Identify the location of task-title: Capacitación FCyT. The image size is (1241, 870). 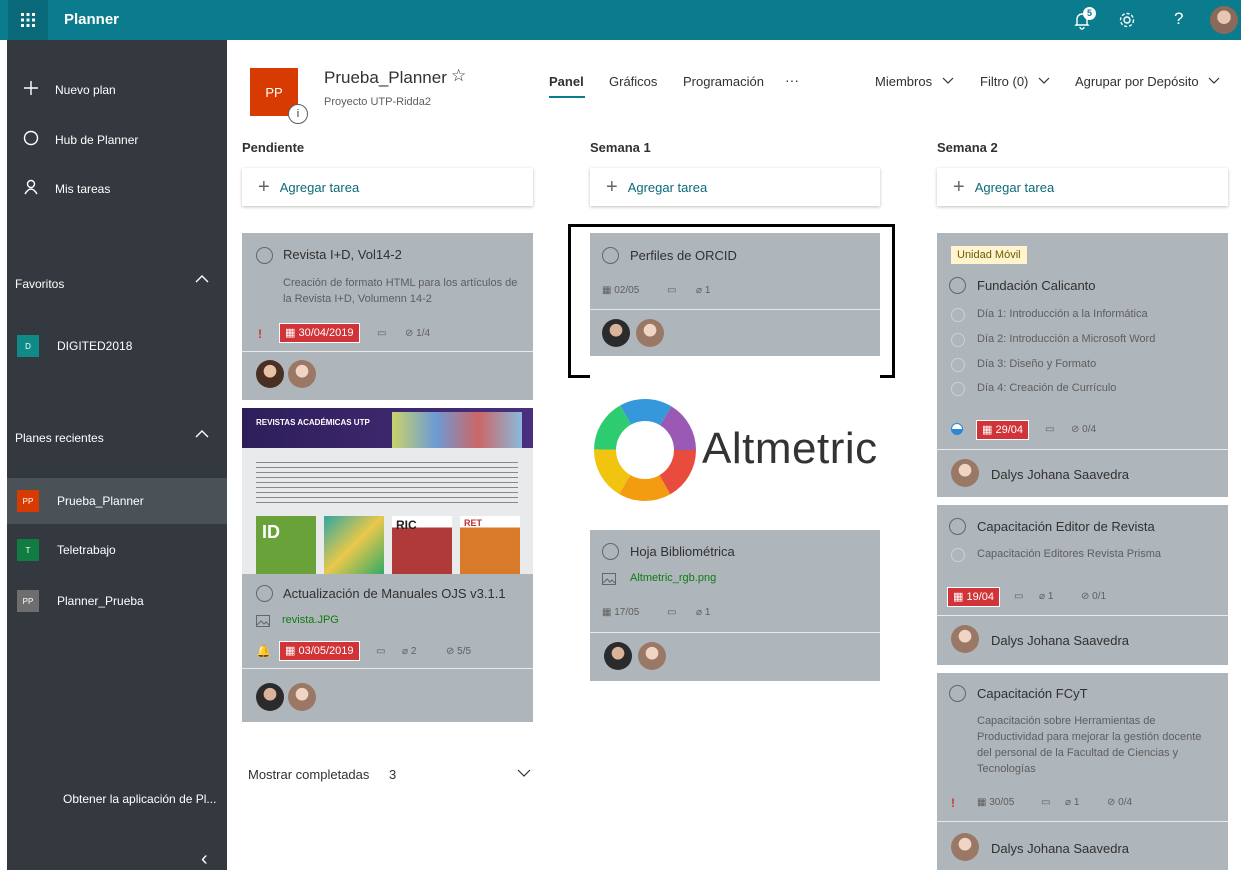
(1032, 693).